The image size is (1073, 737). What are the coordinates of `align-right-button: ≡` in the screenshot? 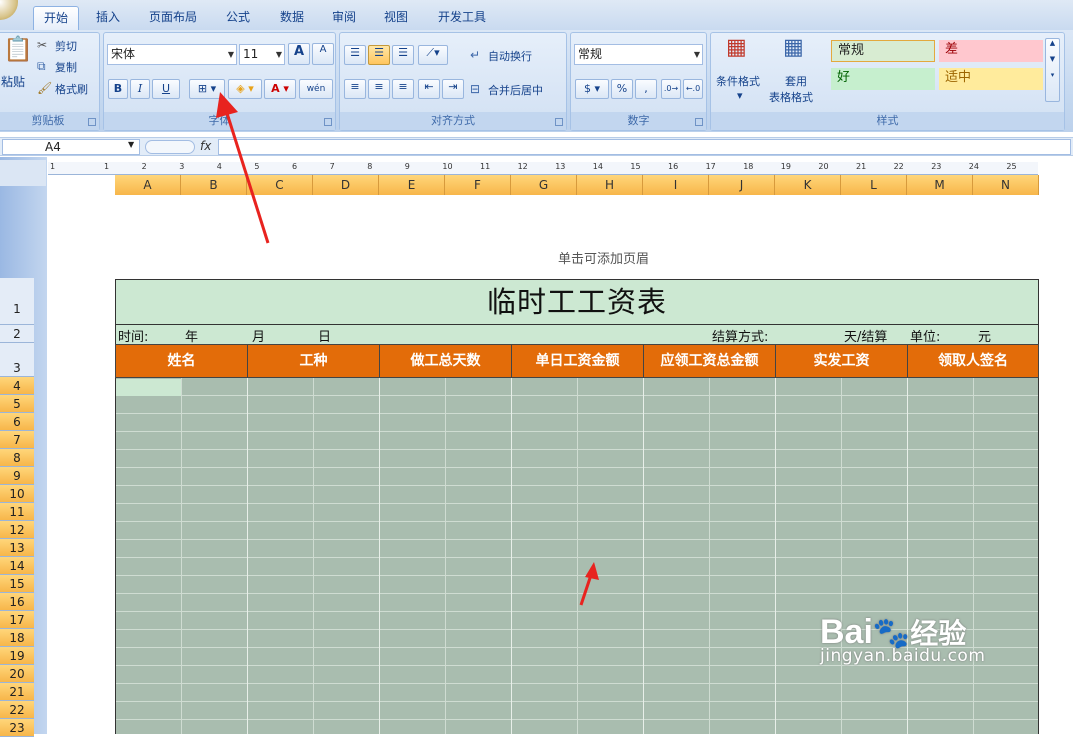 It's located at (403, 89).